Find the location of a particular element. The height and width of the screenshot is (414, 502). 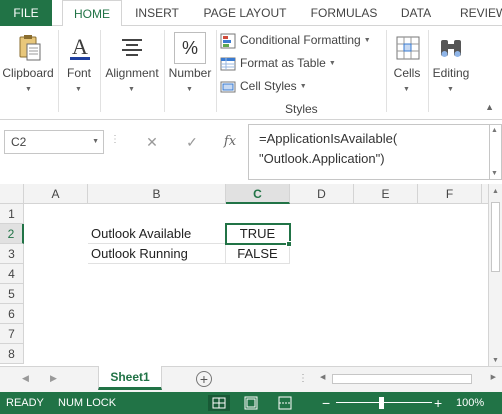

status-ready: READY is located at coordinates (25, 403).